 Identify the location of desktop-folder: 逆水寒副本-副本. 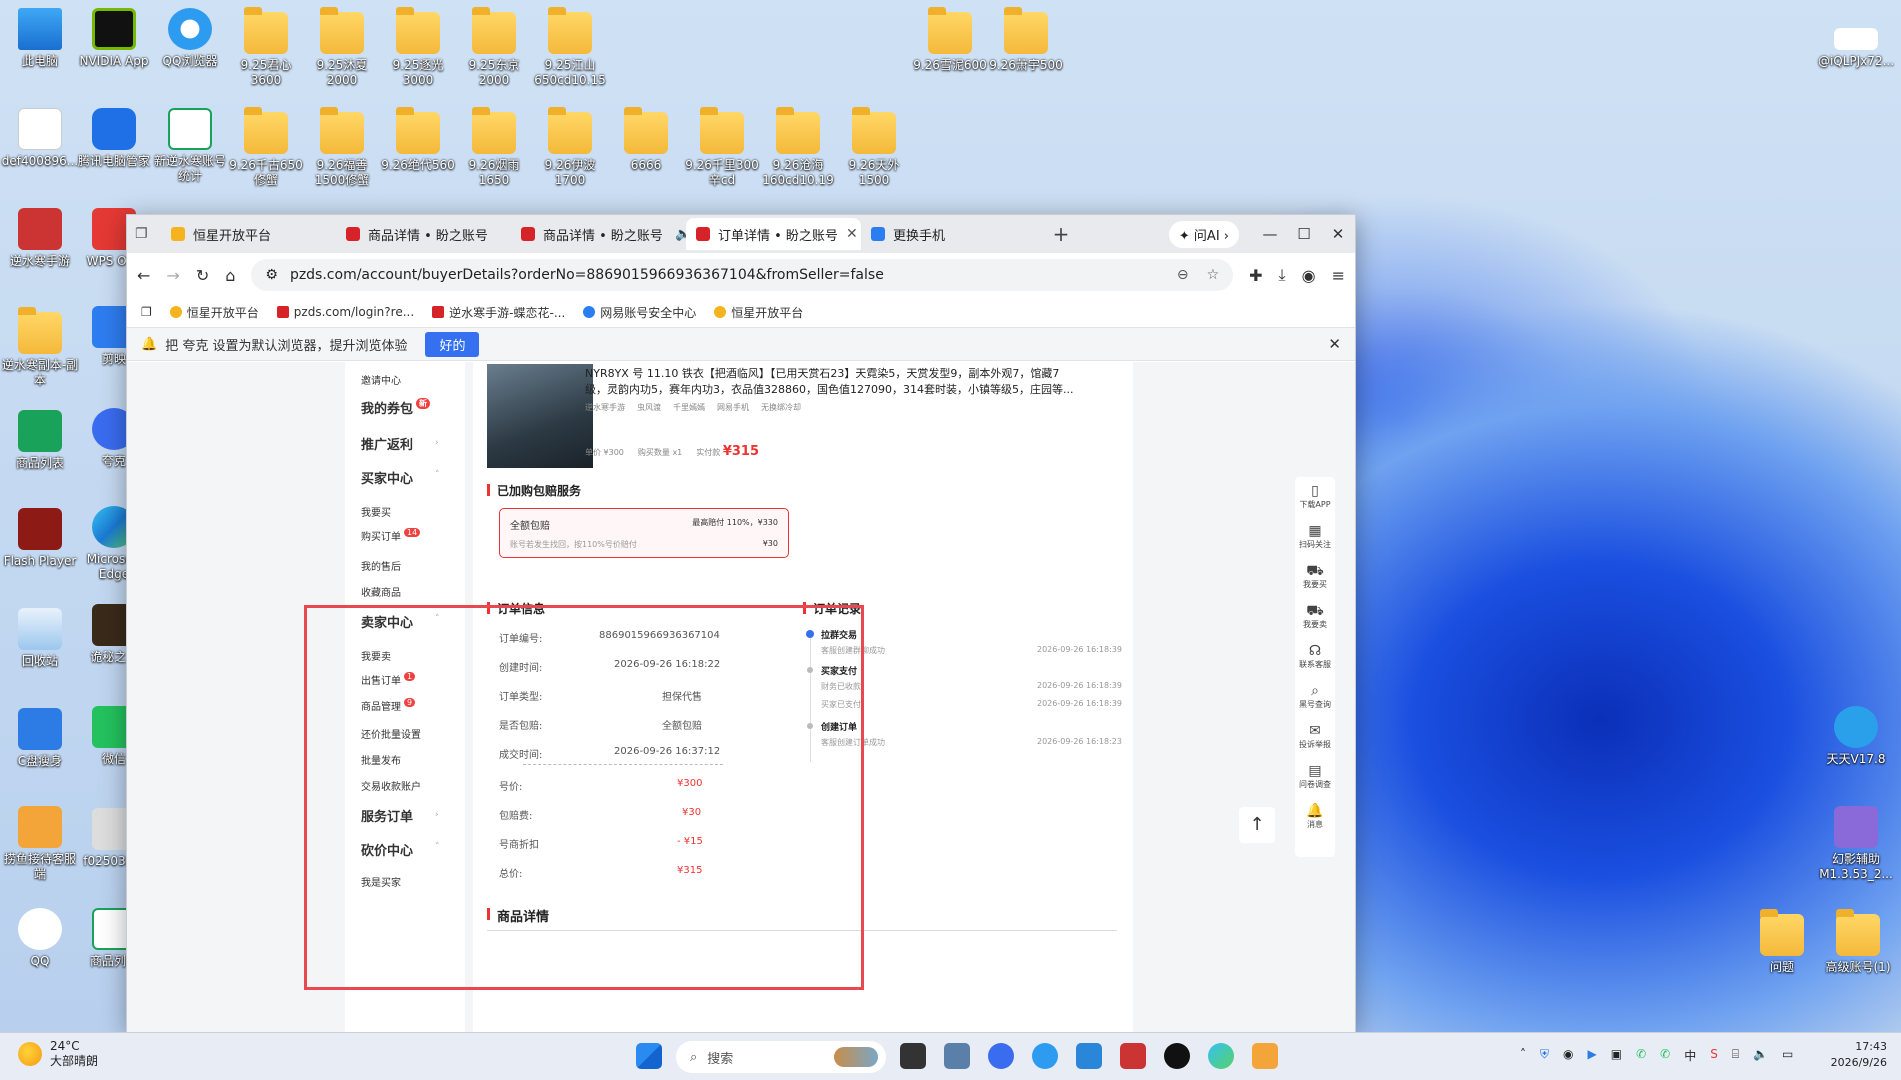
(40, 347).